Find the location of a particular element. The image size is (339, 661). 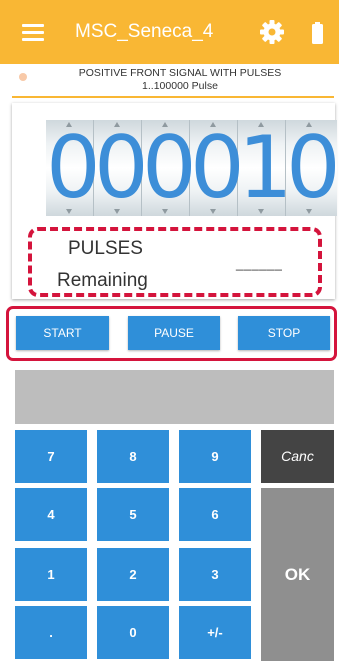

start-button: START is located at coordinates (62, 333).